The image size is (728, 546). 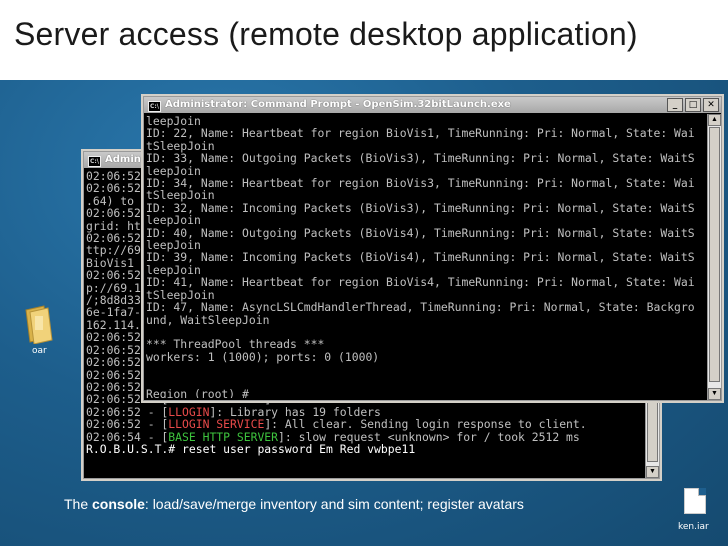 I want to click on file-icon, so click(x=695, y=501).